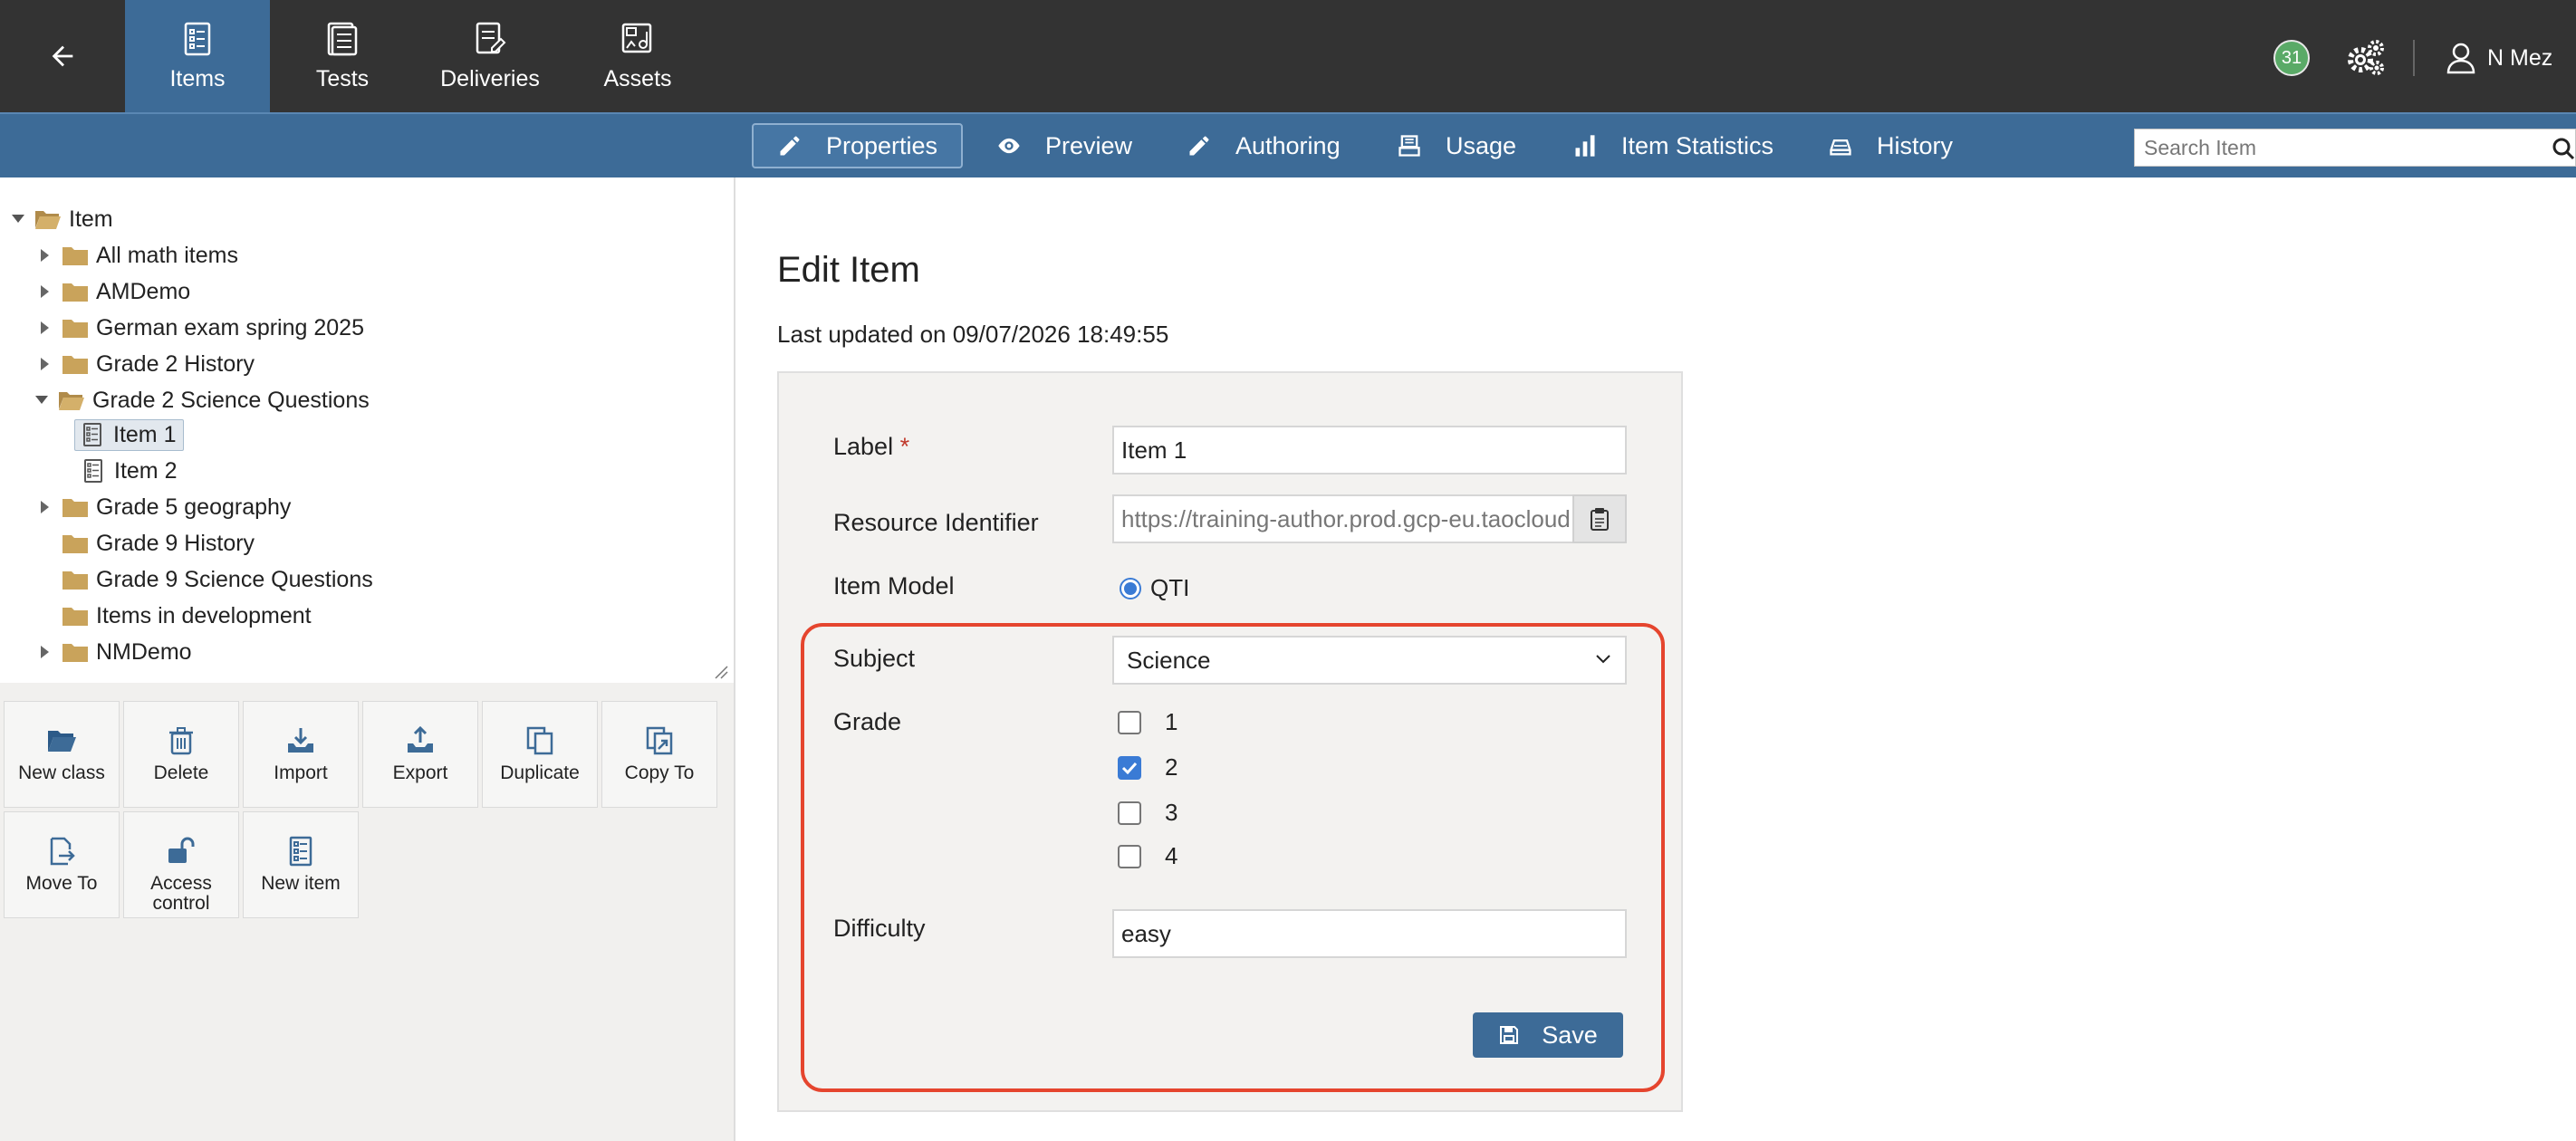 The width and height of the screenshot is (2576, 1141). What do you see at coordinates (721, 672) in the screenshot?
I see `resize-handle-icon` at bounding box center [721, 672].